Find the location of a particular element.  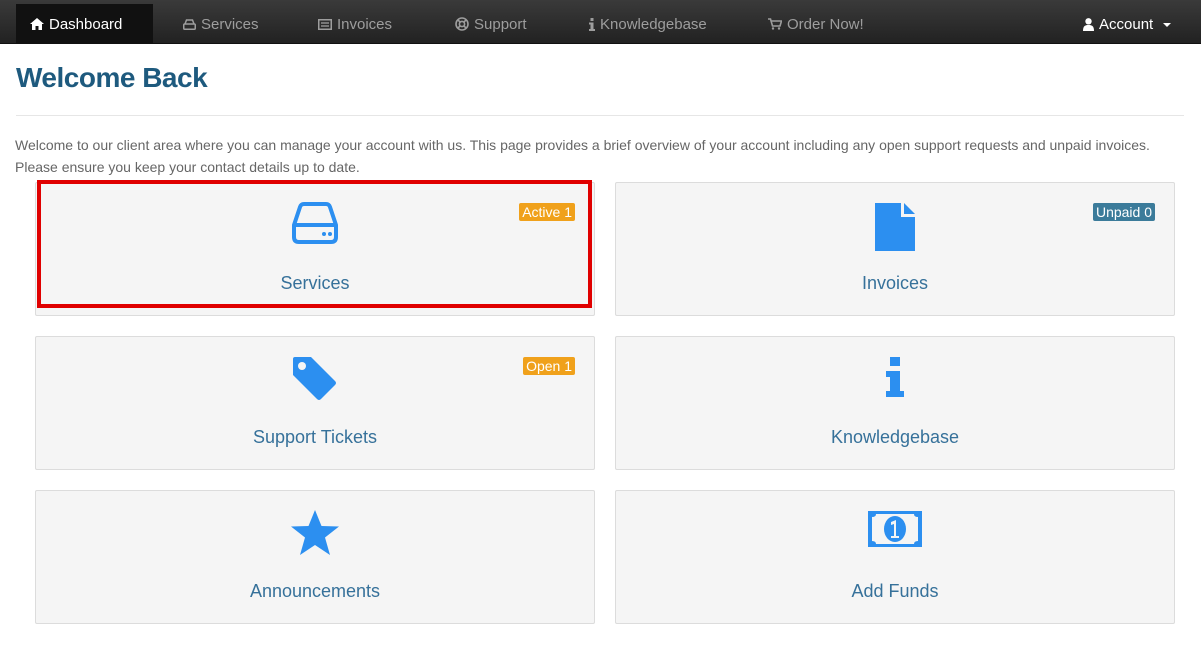

list-icon is located at coordinates (325, 24).